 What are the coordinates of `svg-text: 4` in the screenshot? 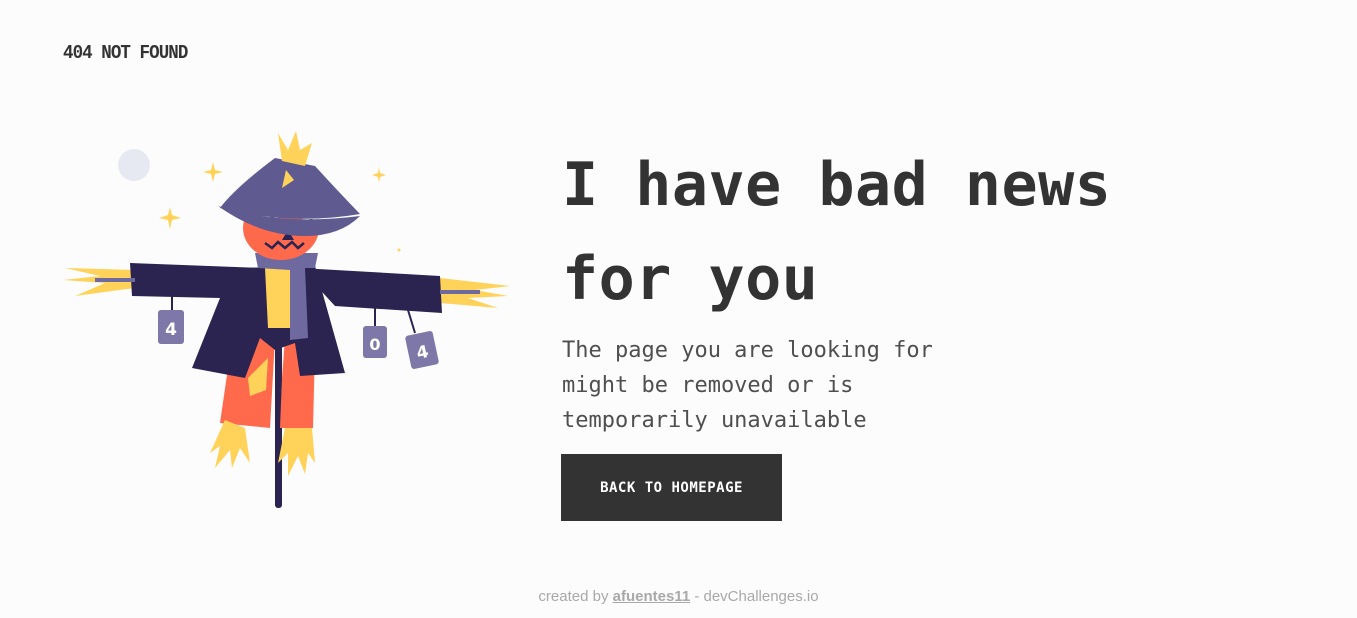 It's located at (171, 330).